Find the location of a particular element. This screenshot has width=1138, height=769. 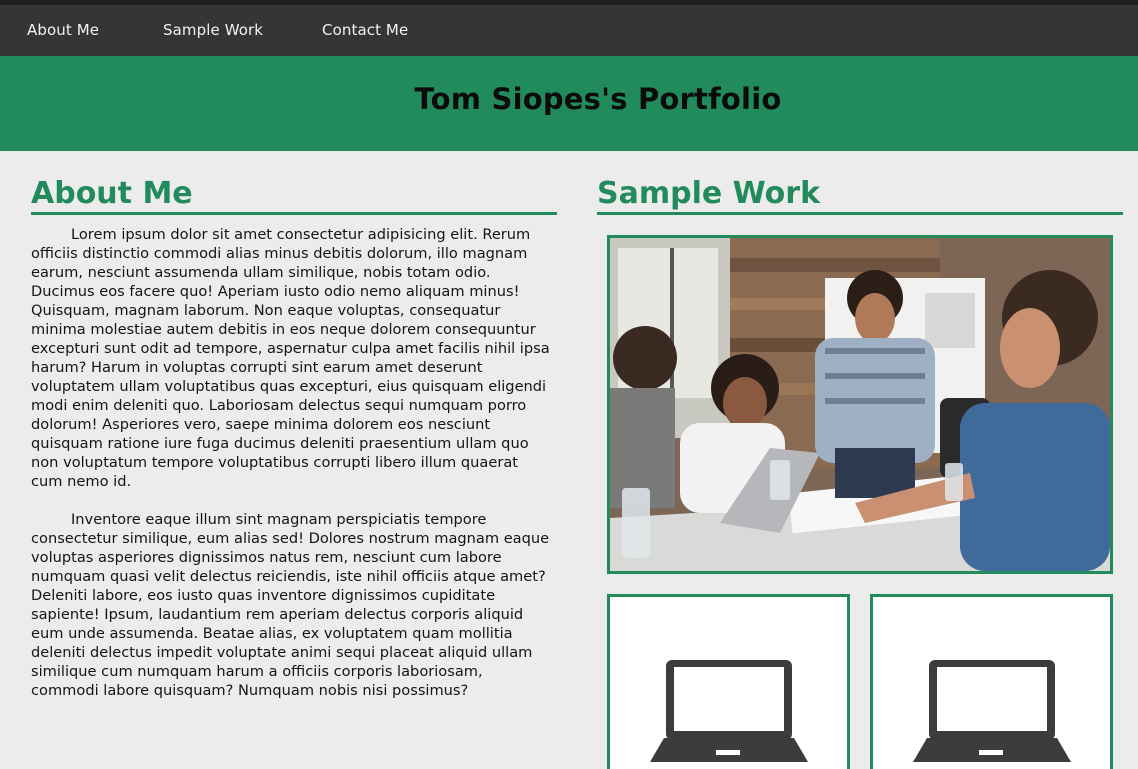

sample-work-heading: Sample Work is located at coordinates (709, 193).